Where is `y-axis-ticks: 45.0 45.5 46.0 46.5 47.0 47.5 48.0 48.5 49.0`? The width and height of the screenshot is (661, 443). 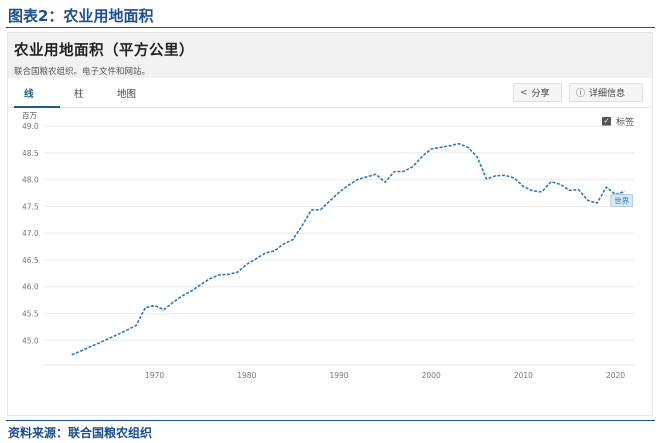 y-axis-ticks: 45.0 45.5 46.0 46.5 47.0 47.5 48.0 48.5 49.0 is located at coordinates (30, 233).